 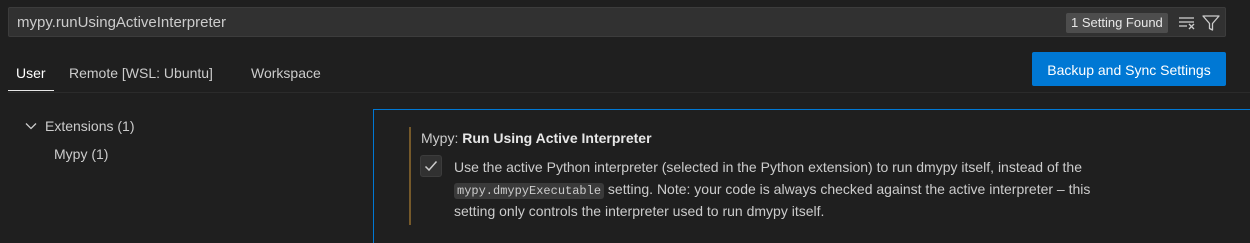 I want to click on checkmark-icon, so click(x=431, y=166).